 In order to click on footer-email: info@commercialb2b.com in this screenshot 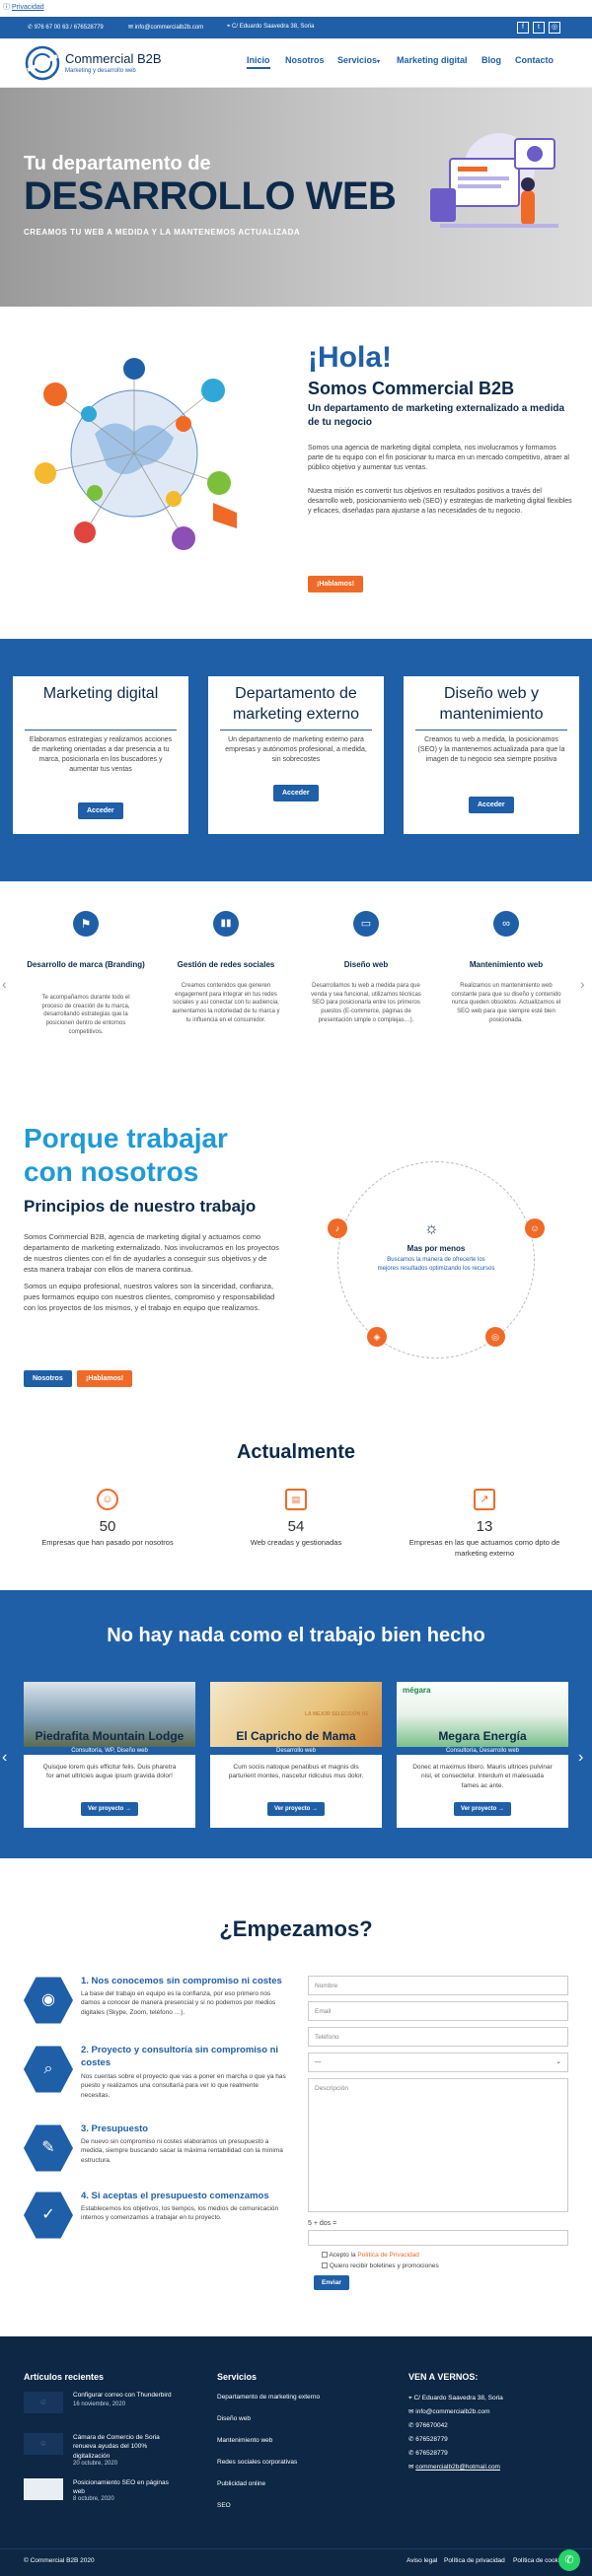, I will do `click(452, 2412)`.